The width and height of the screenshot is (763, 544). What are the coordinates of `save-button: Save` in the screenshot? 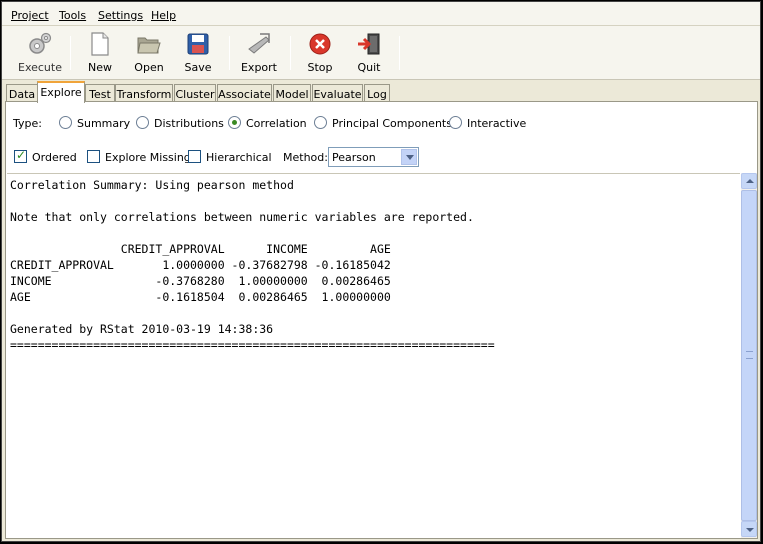 It's located at (198, 53).